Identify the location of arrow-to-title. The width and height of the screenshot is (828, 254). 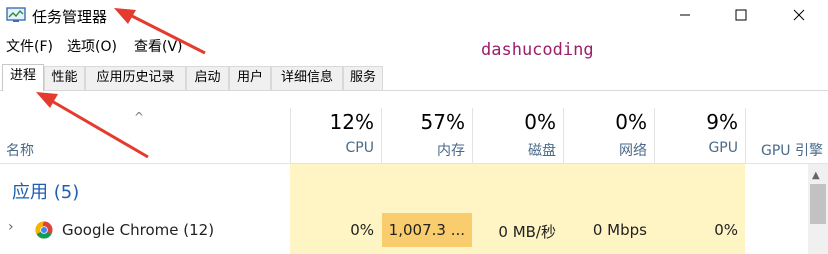
(160, 31).